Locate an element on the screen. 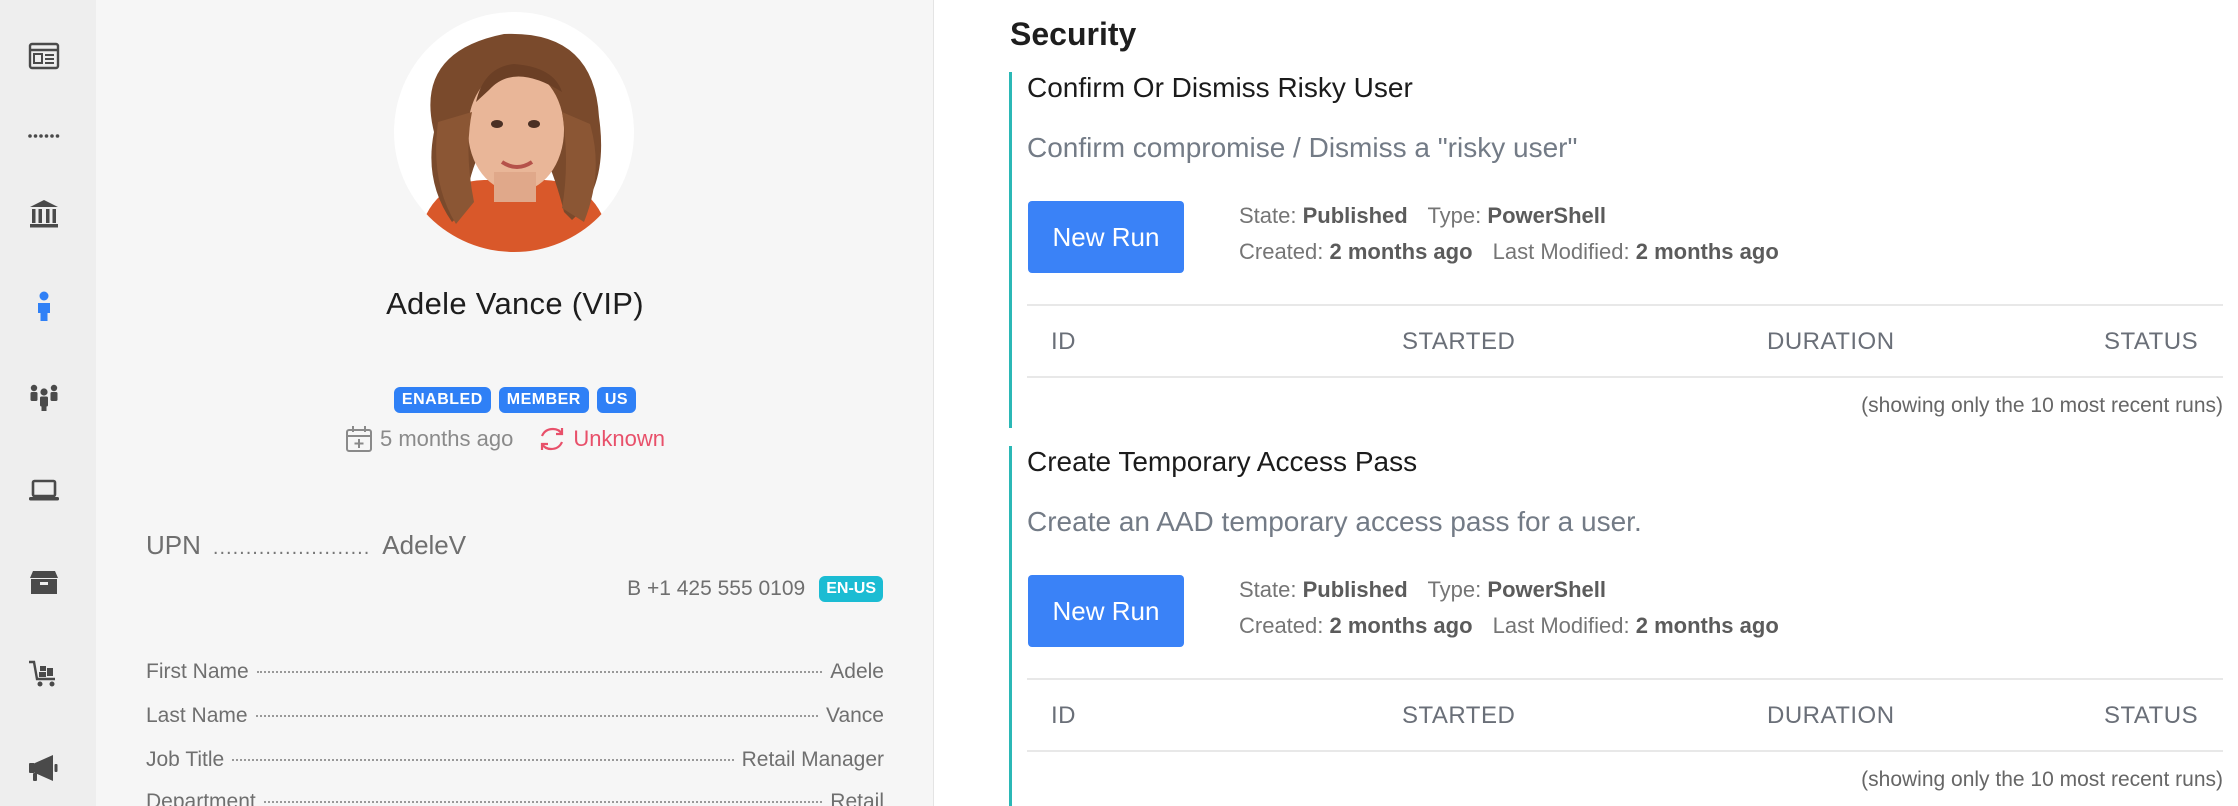  calendar-icon is located at coordinates (359, 439).